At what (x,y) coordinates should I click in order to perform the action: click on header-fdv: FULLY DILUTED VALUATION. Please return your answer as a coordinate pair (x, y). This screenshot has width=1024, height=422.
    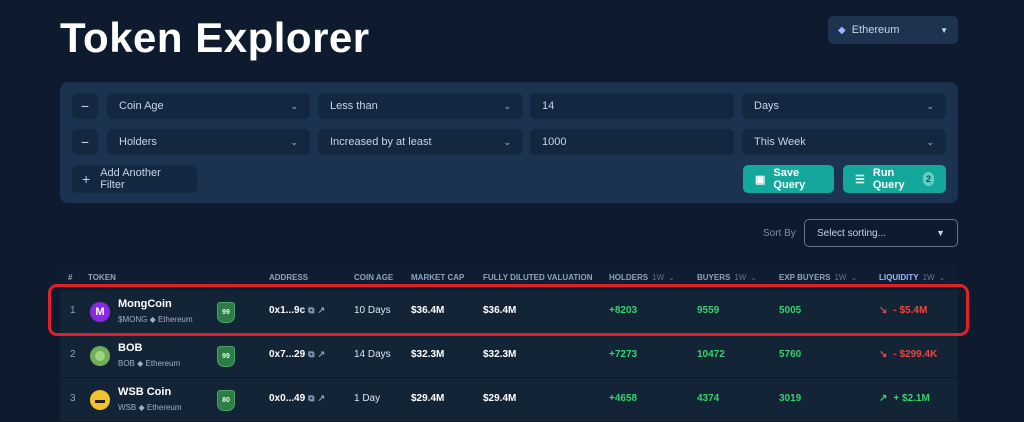
    Looking at the image, I should click on (537, 277).